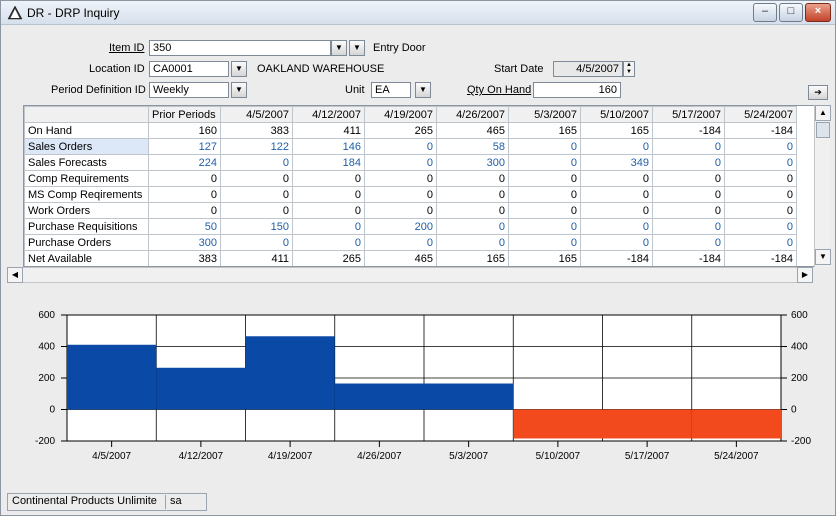 The height and width of the screenshot is (516, 836). I want to click on period-dropdown-button: ▼, so click(239, 90).